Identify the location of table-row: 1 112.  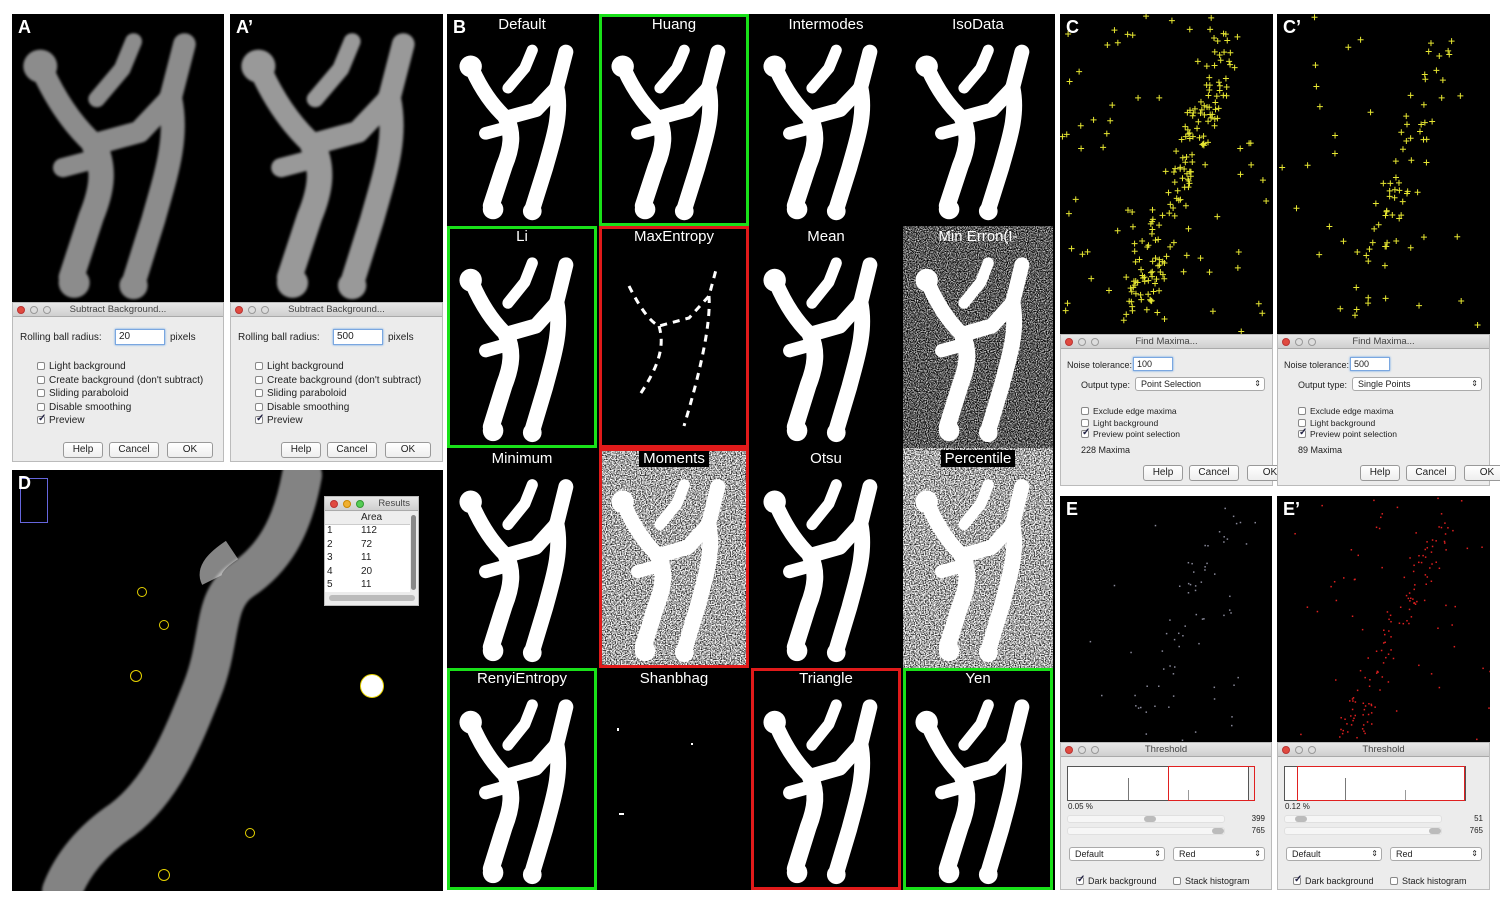
(367, 532).